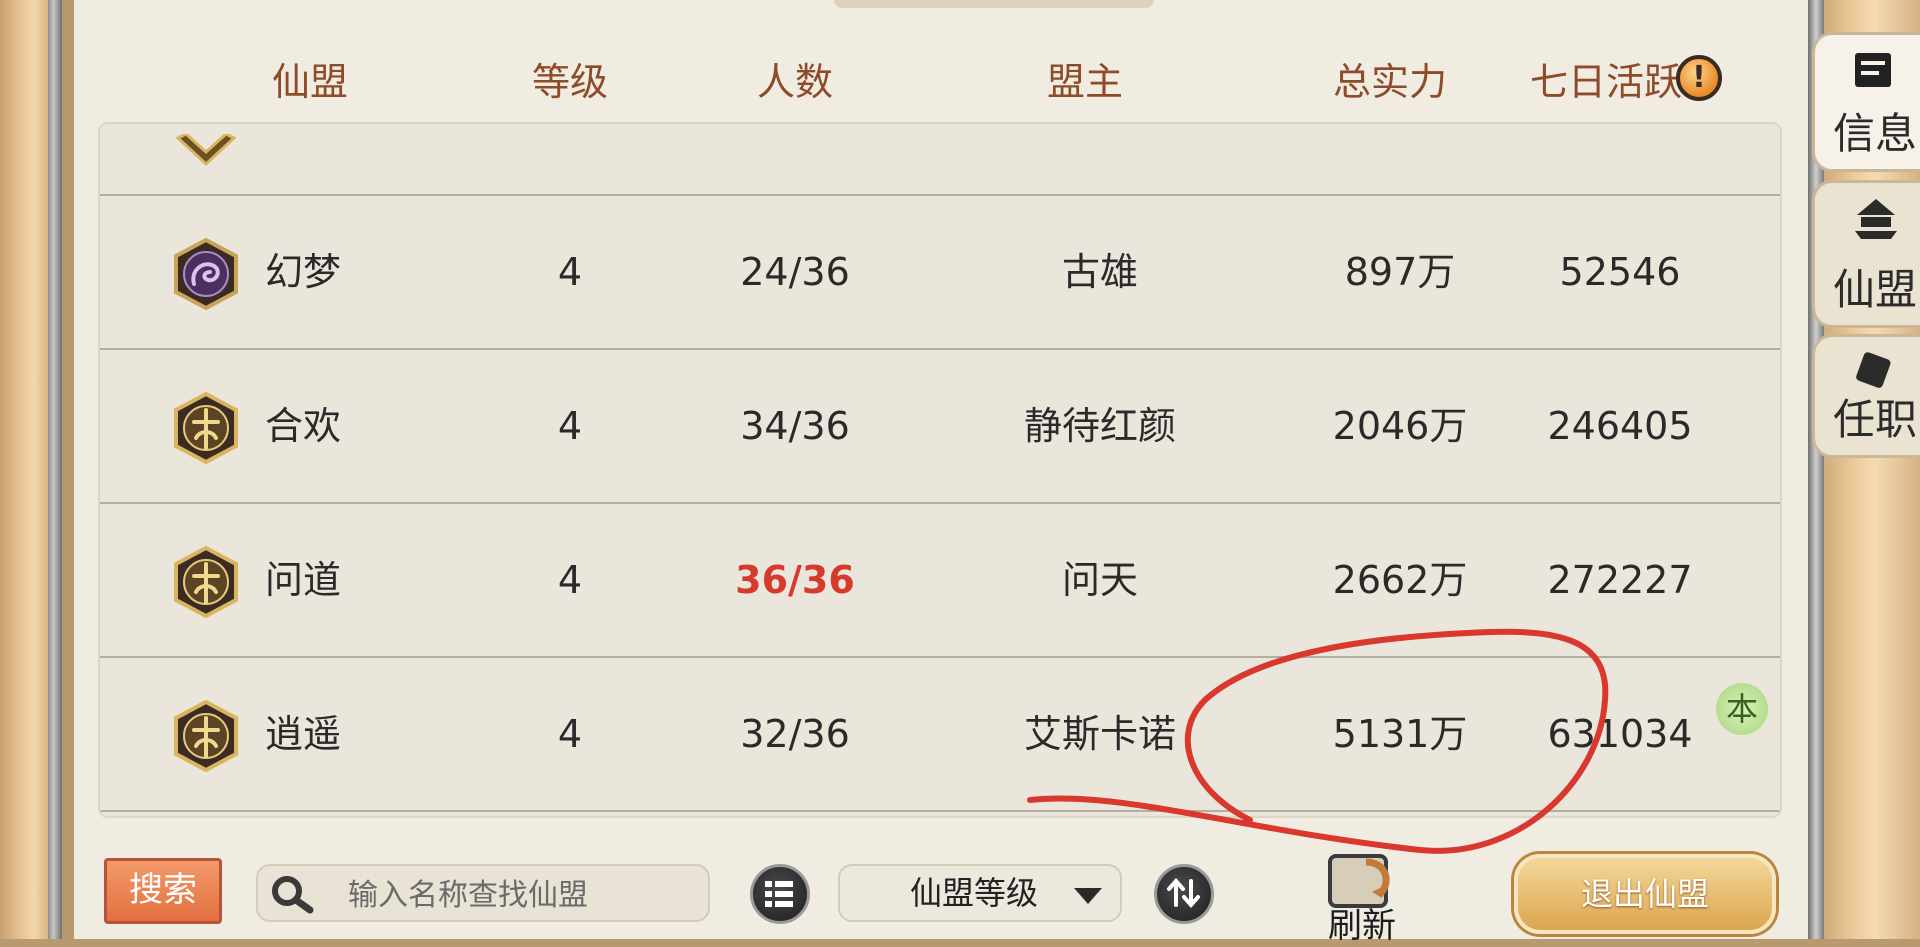 The height and width of the screenshot is (947, 1920). Describe the element at coordinates (303, 734) in the screenshot. I see `alliance-name: 逍遥` at that location.